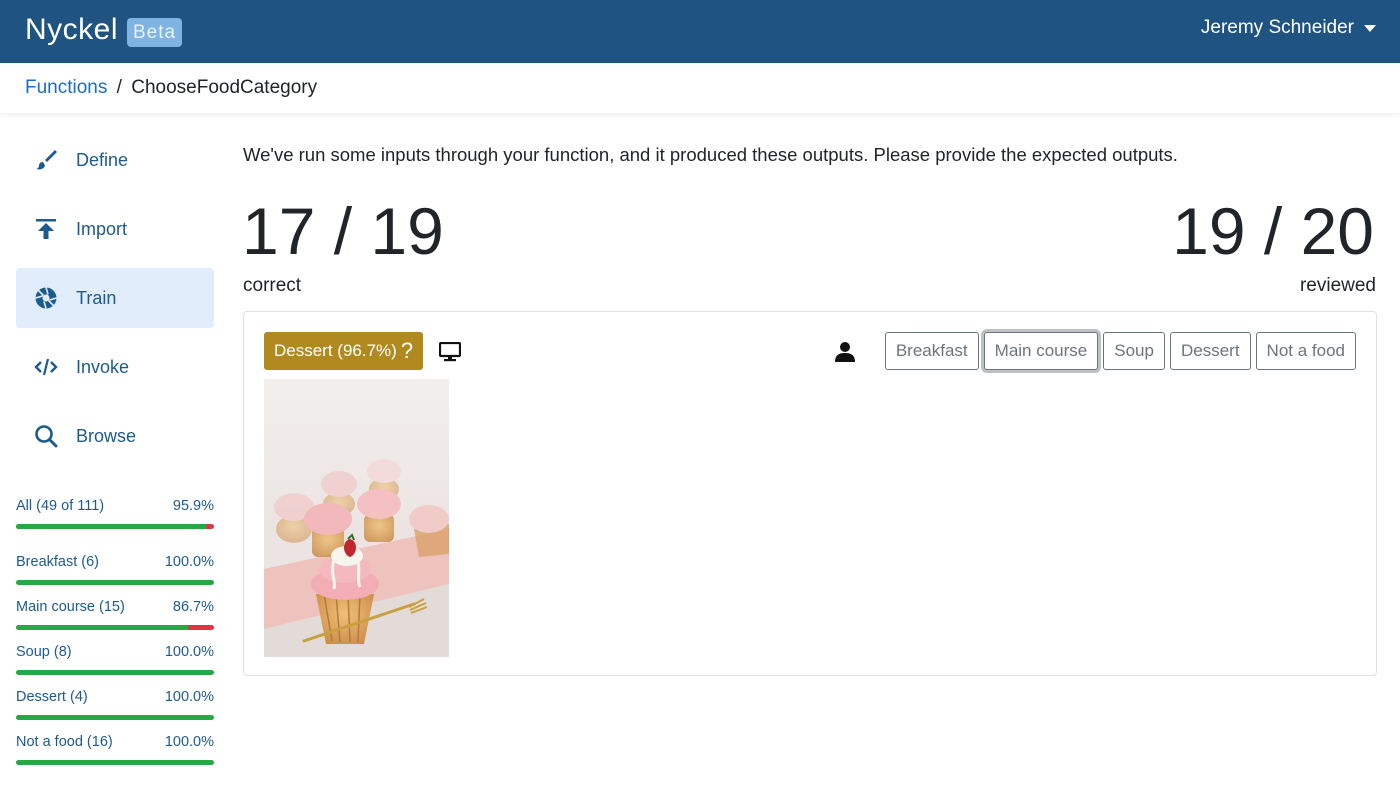  What do you see at coordinates (115, 666) in the screenshot?
I see `stat-soup: Soup (8) 100.0%` at bounding box center [115, 666].